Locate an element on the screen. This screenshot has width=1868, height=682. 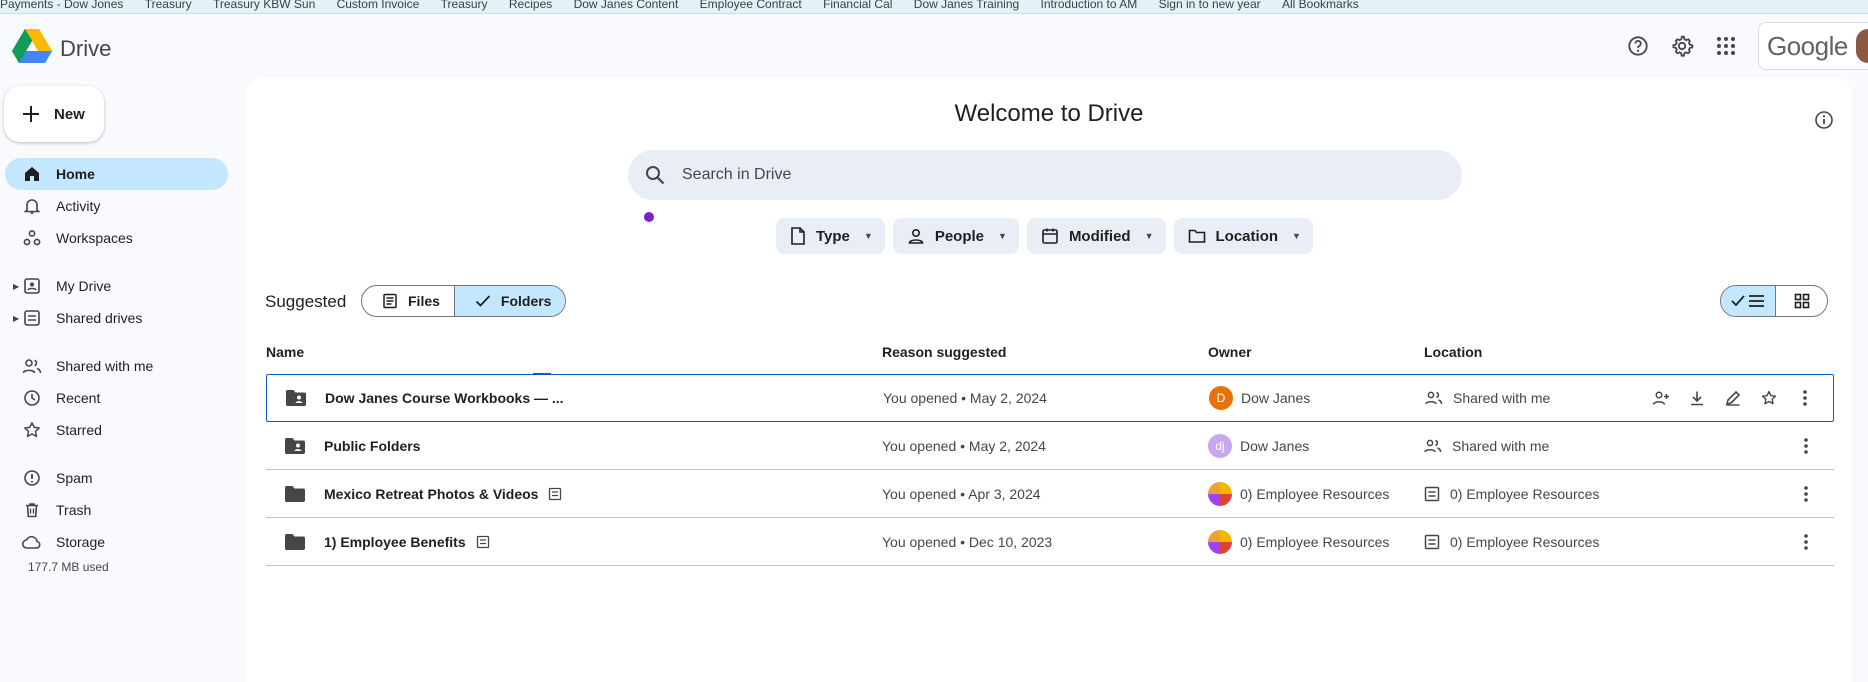
bookmark: Sign in to new year is located at coordinates (1210, 5).